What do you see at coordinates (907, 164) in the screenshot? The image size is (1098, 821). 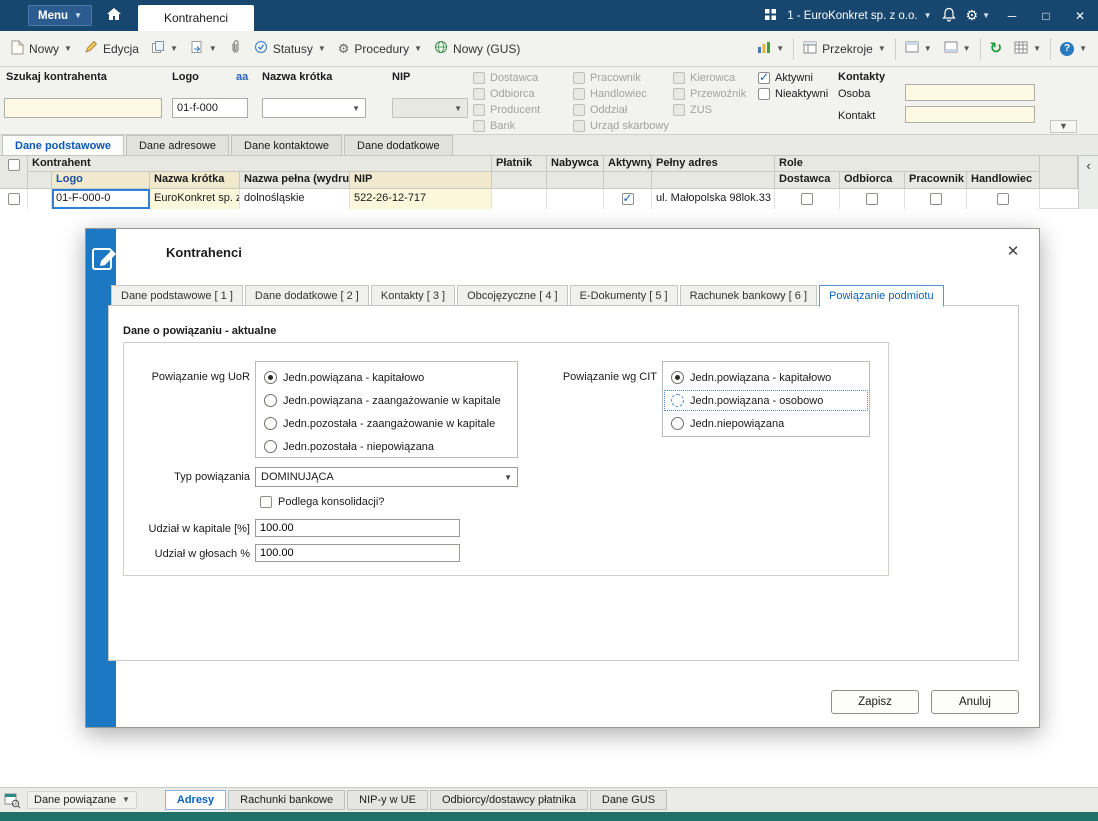 I see `group-header-role: Role` at bounding box center [907, 164].